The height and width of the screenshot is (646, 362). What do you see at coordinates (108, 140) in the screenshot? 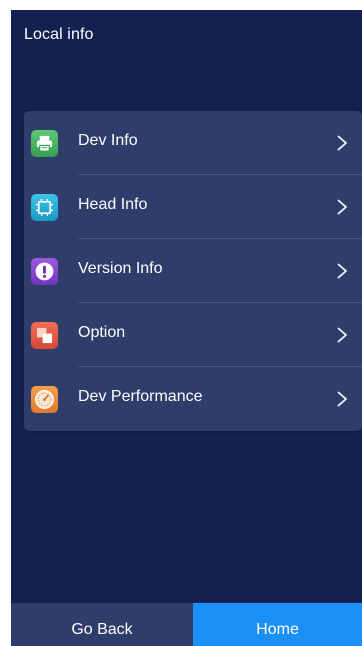
I see `menu-item-label: Dev Info` at bounding box center [108, 140].